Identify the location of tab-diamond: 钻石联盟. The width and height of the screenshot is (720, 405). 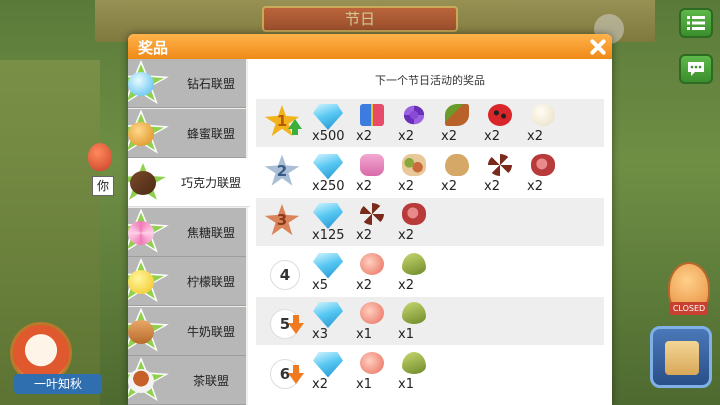
(187, 83).